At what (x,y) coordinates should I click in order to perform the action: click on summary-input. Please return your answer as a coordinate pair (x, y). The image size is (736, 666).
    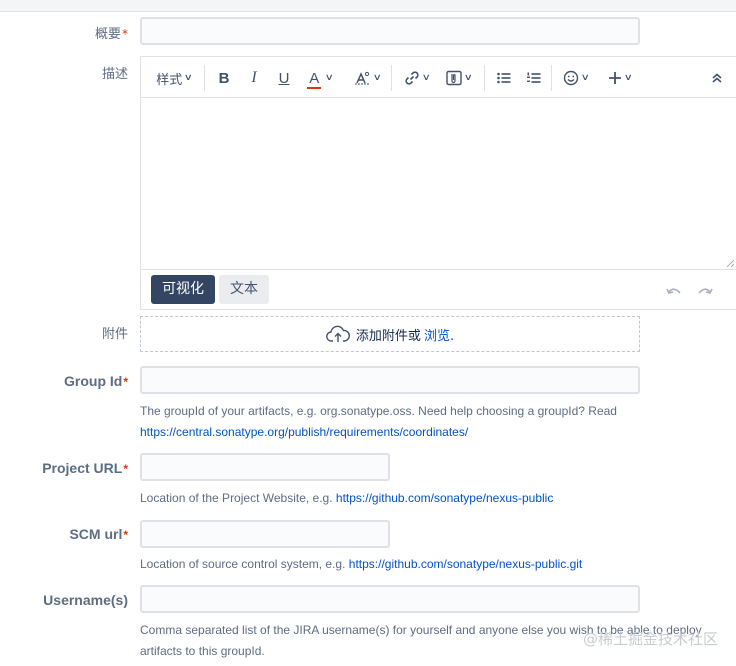
    Looking at the image, I should click on (390, 31).